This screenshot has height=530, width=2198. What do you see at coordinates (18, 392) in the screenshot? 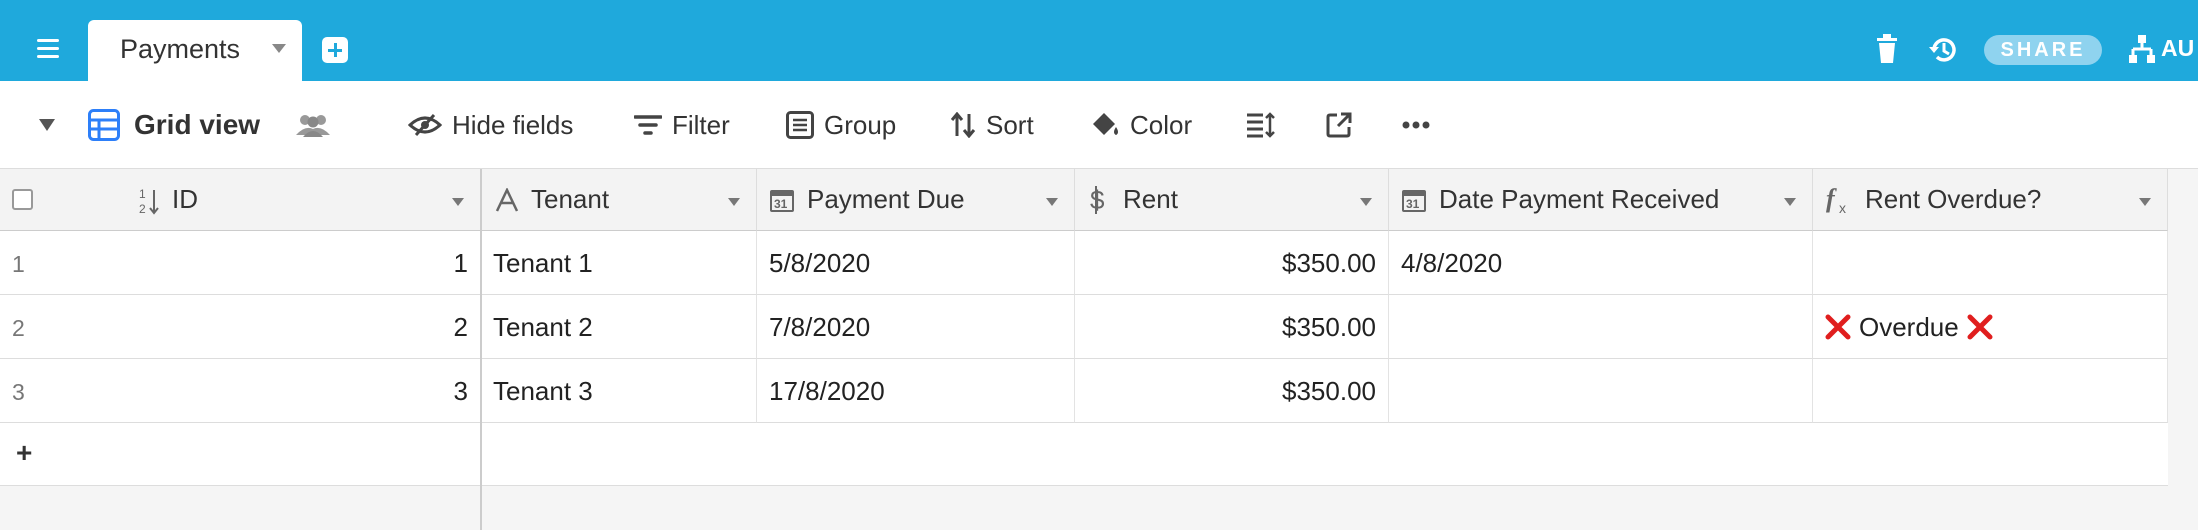
I see `row-number: 3` at bounding box center [18, 392].